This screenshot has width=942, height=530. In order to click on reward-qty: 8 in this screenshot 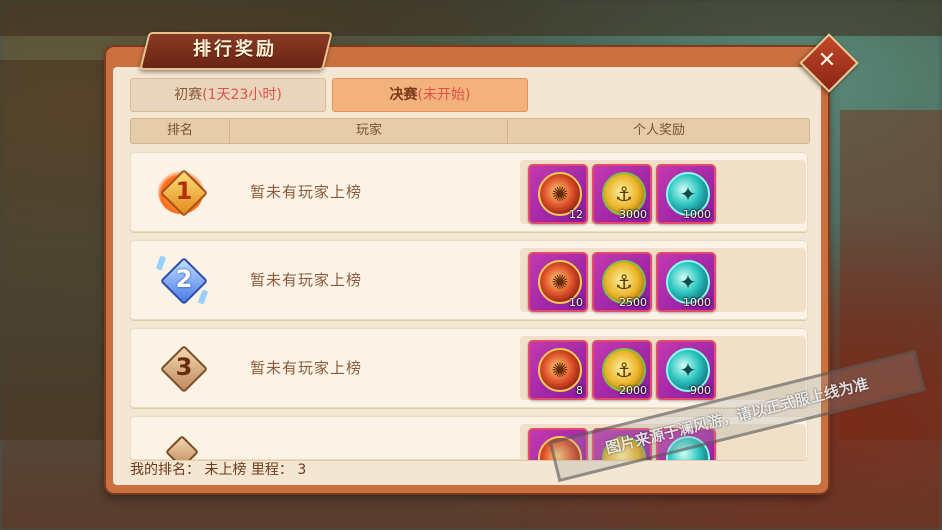, I will do `click(579, 390)`.